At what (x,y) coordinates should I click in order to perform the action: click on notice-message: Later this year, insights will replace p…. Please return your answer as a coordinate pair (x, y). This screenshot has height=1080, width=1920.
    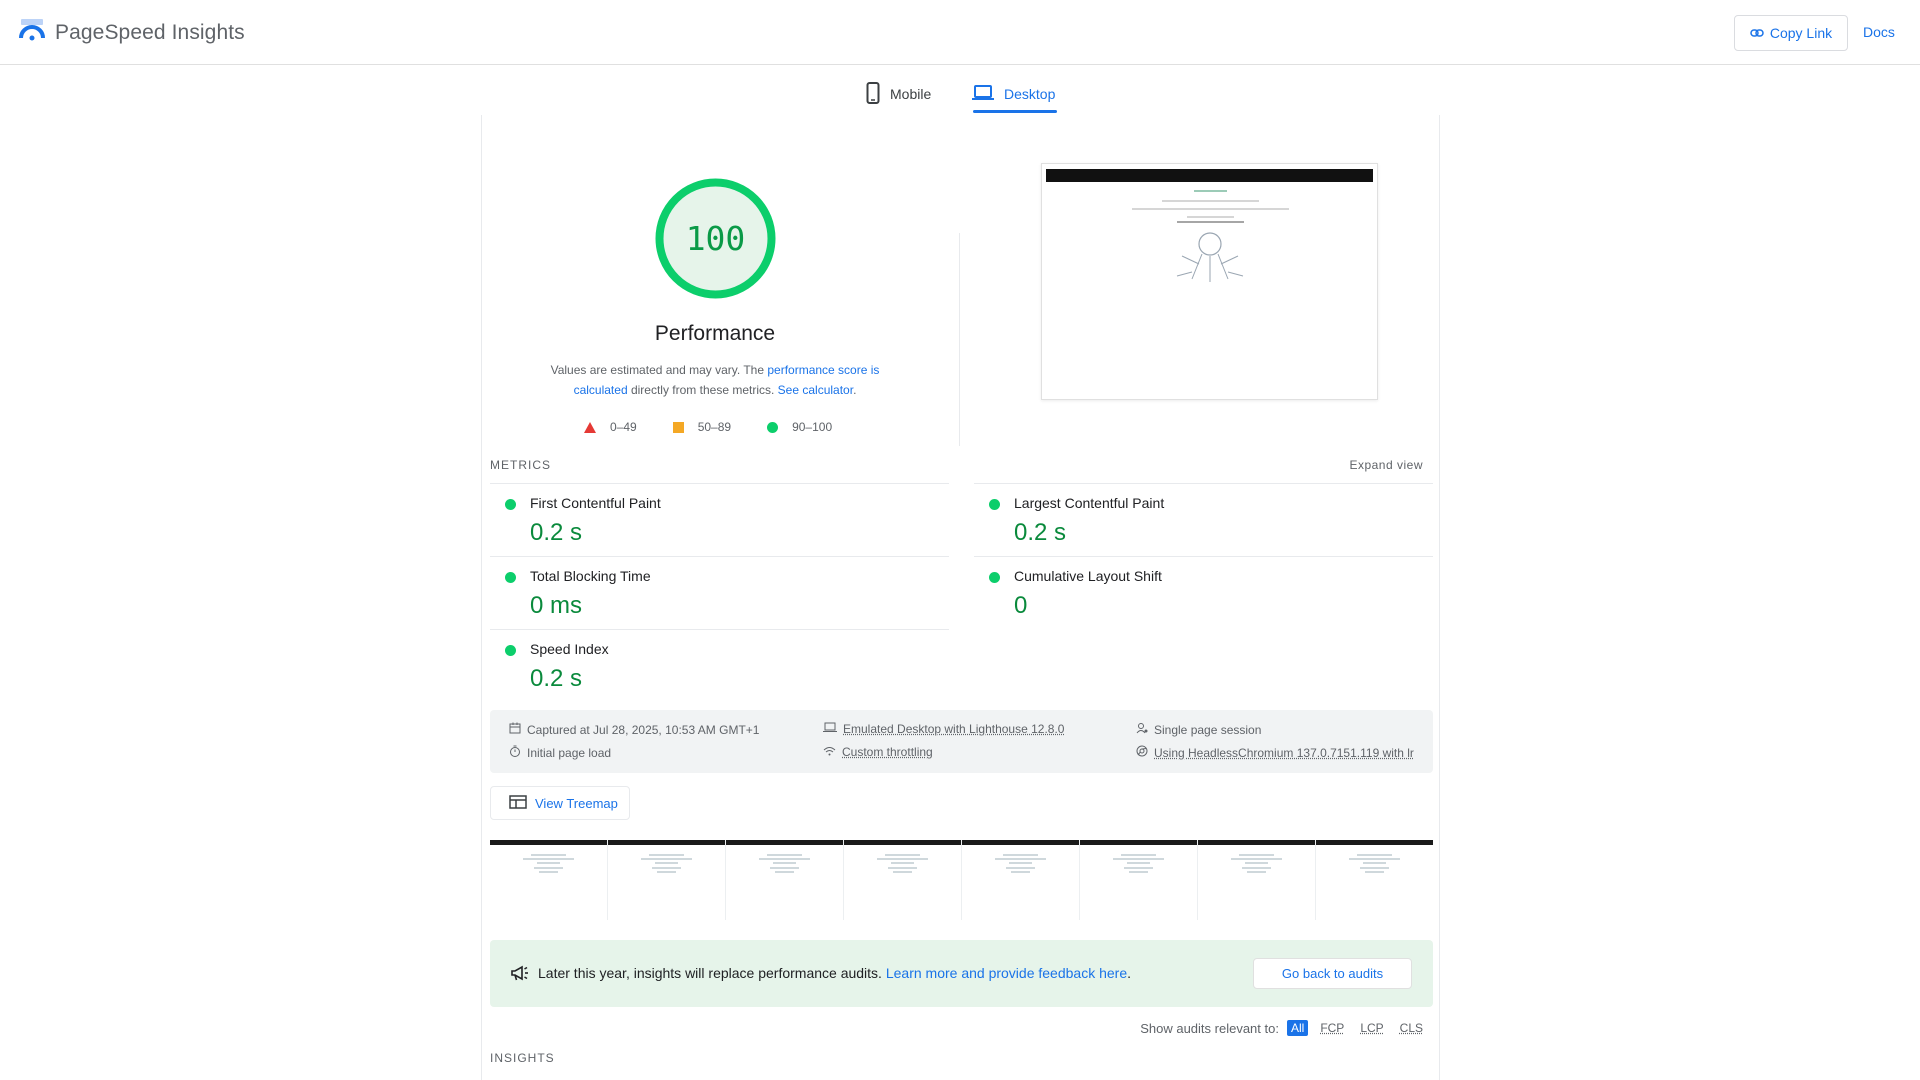
    Looking at the image, I should click on (712, 973).